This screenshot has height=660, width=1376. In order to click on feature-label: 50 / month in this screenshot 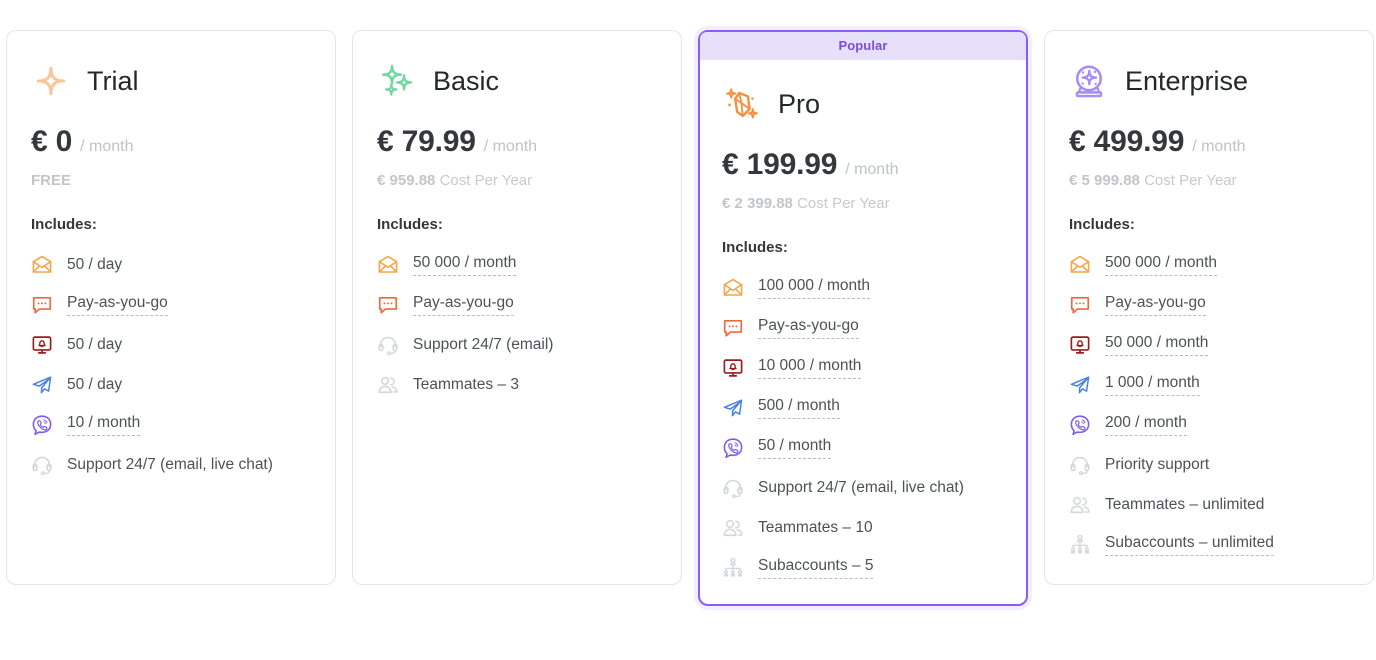, I will do `click(795, 448)`.